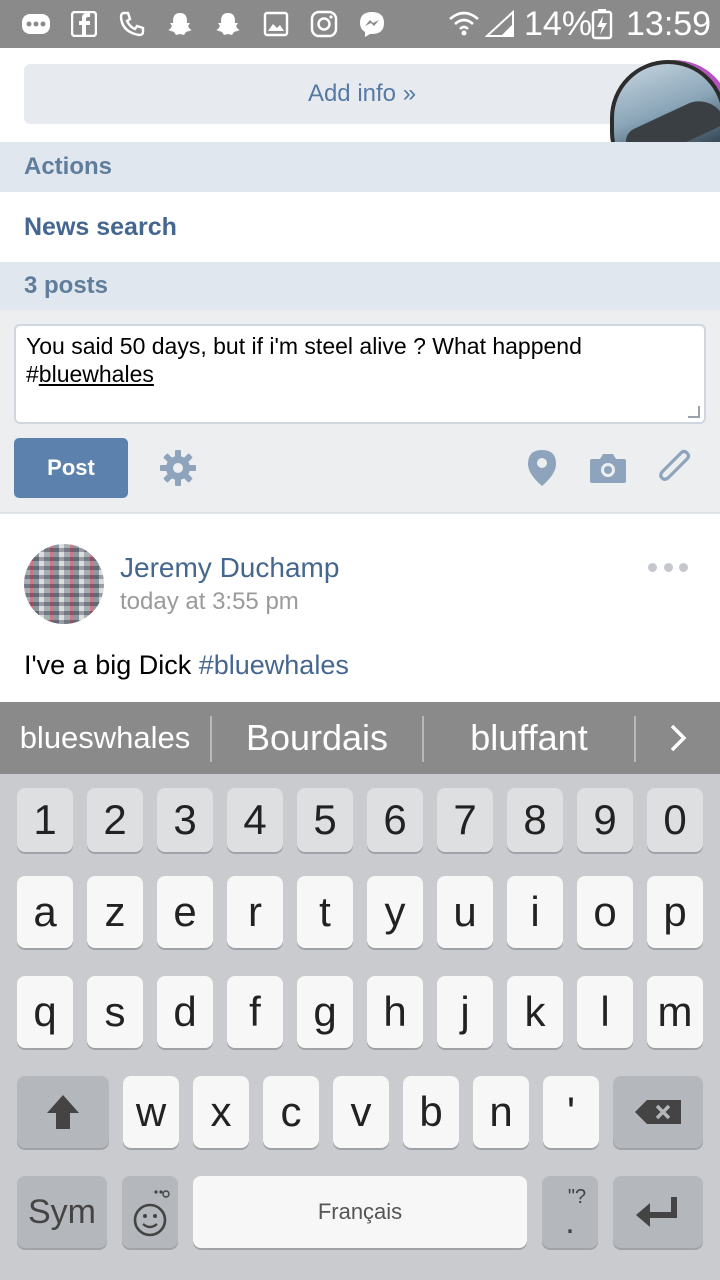  Describe the element at coordinates (501, 1112) in the screenshot. I see `key-n: n` at that location.